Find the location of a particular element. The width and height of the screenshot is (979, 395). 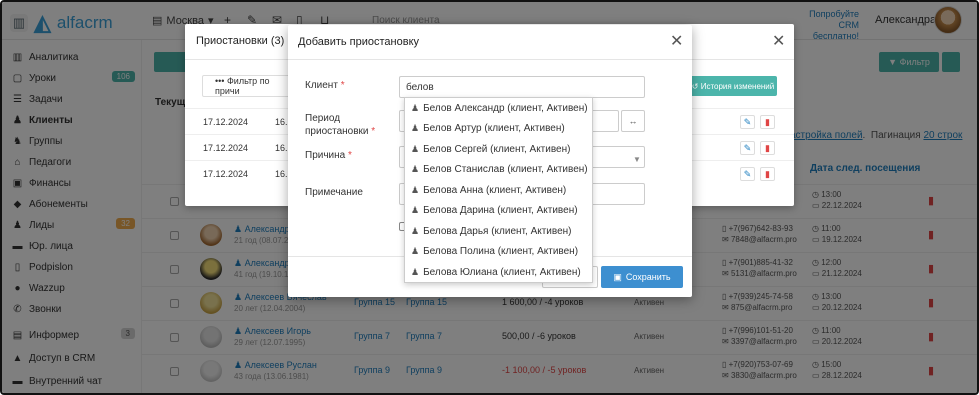

autocomplete-option: ♟ Белова Анна (клиент, Активен) is located at coordinates (501, 190).